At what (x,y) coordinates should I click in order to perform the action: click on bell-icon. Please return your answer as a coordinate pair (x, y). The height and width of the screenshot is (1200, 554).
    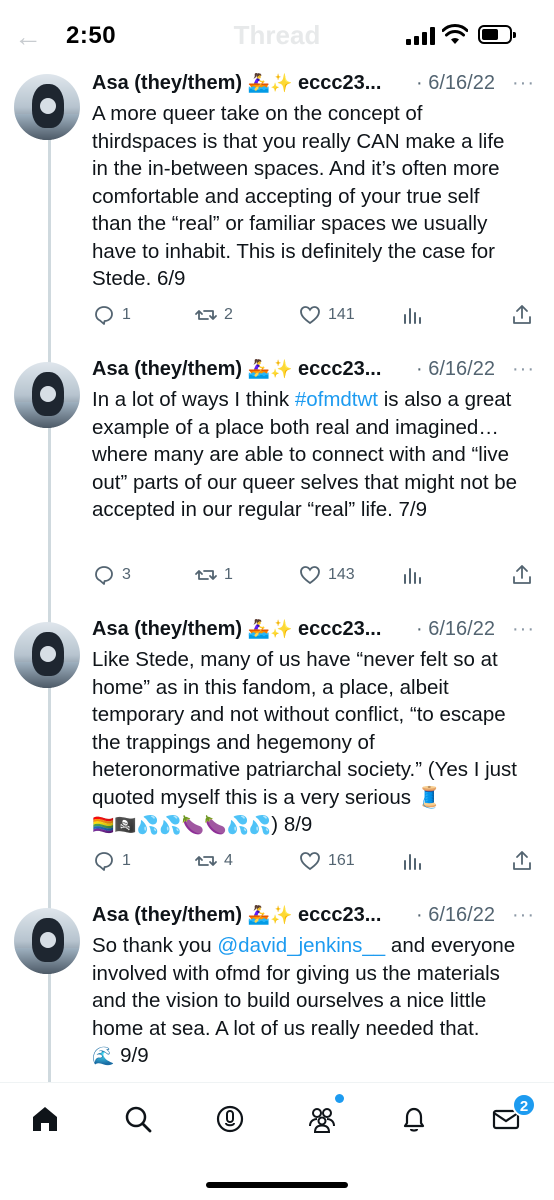
    Looking at the image, I should click on (414, 1119).